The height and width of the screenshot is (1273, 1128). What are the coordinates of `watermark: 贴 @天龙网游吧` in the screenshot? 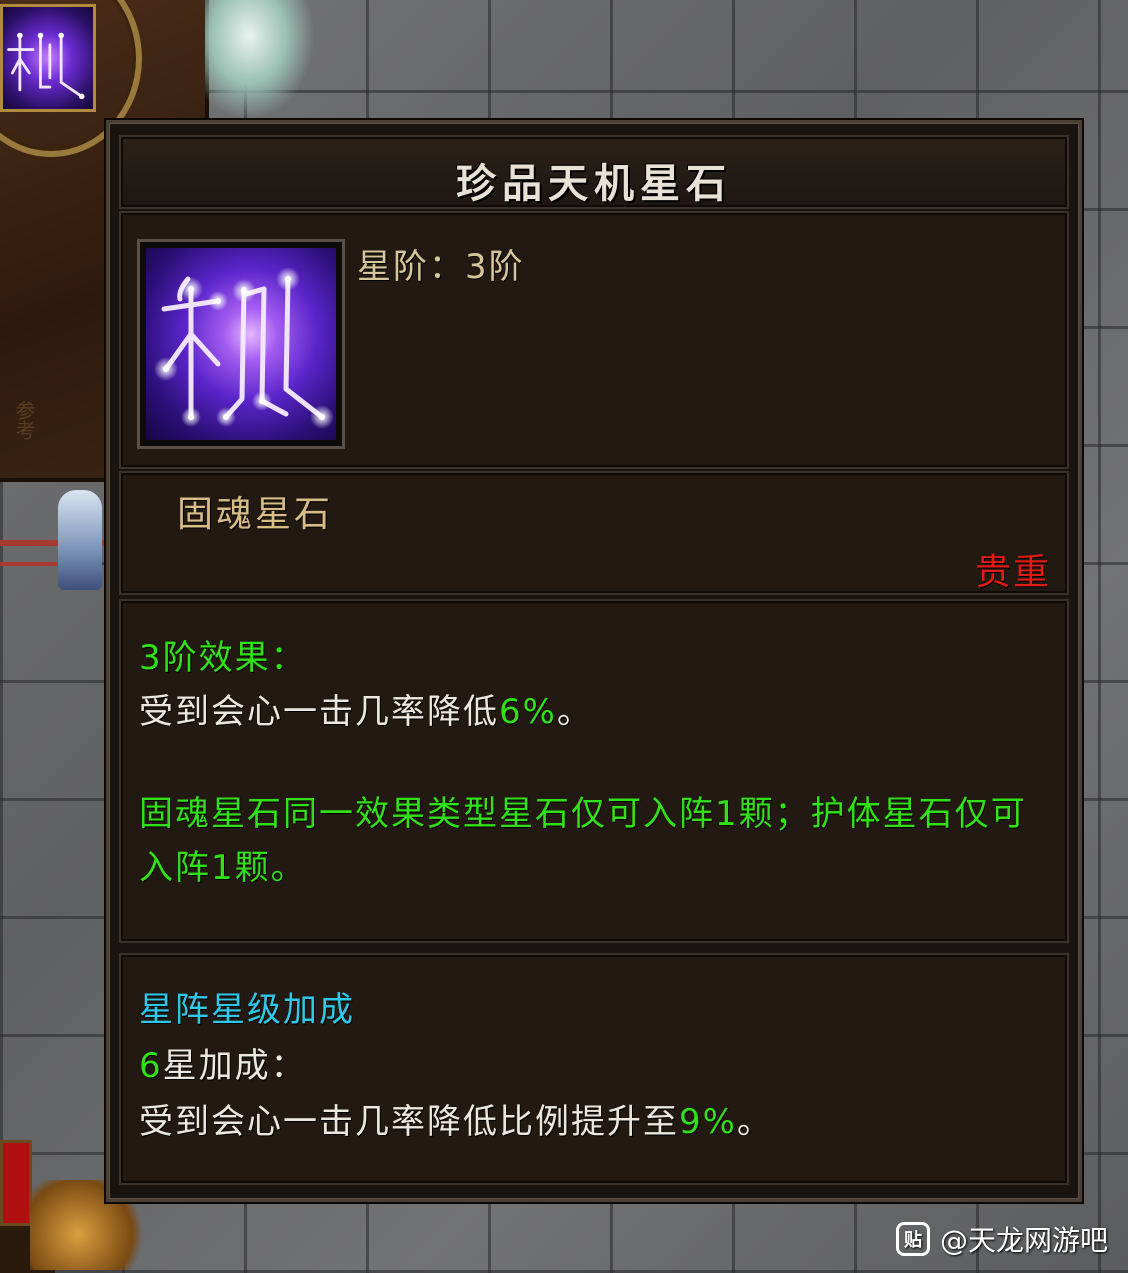 It's located at (1001, 1239).